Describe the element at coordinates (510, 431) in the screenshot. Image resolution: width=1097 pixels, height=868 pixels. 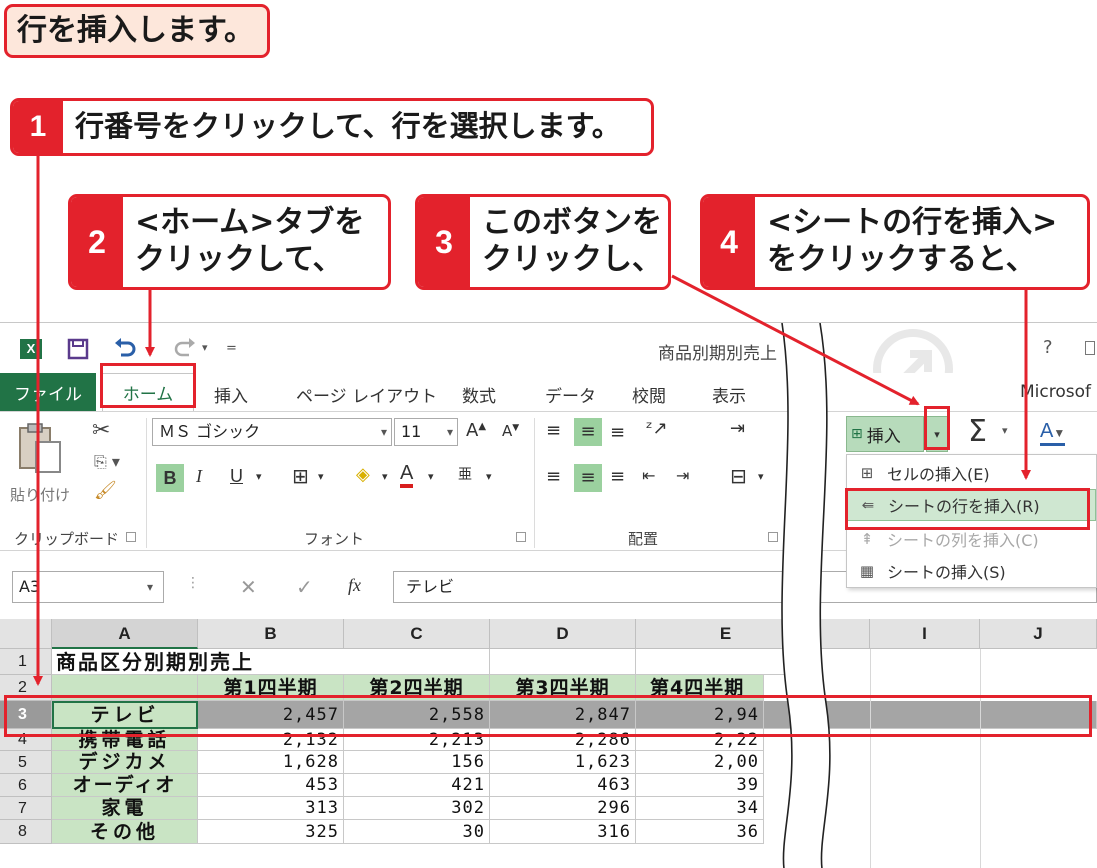
I see `decrease-font-size-icon: A▼` at that location.